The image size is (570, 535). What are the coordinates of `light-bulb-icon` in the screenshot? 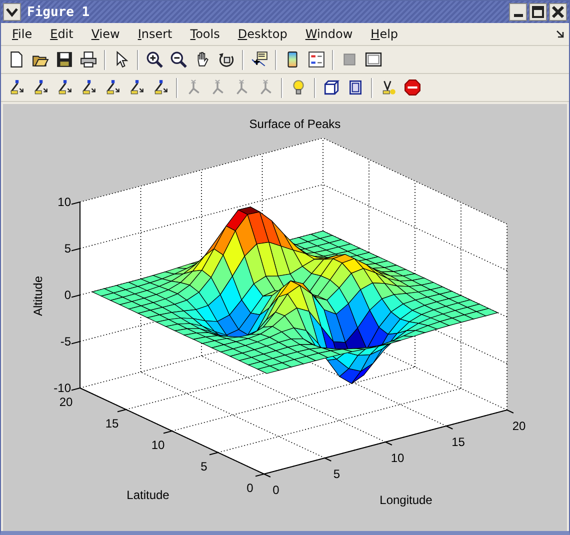 It's located at (298, 87).